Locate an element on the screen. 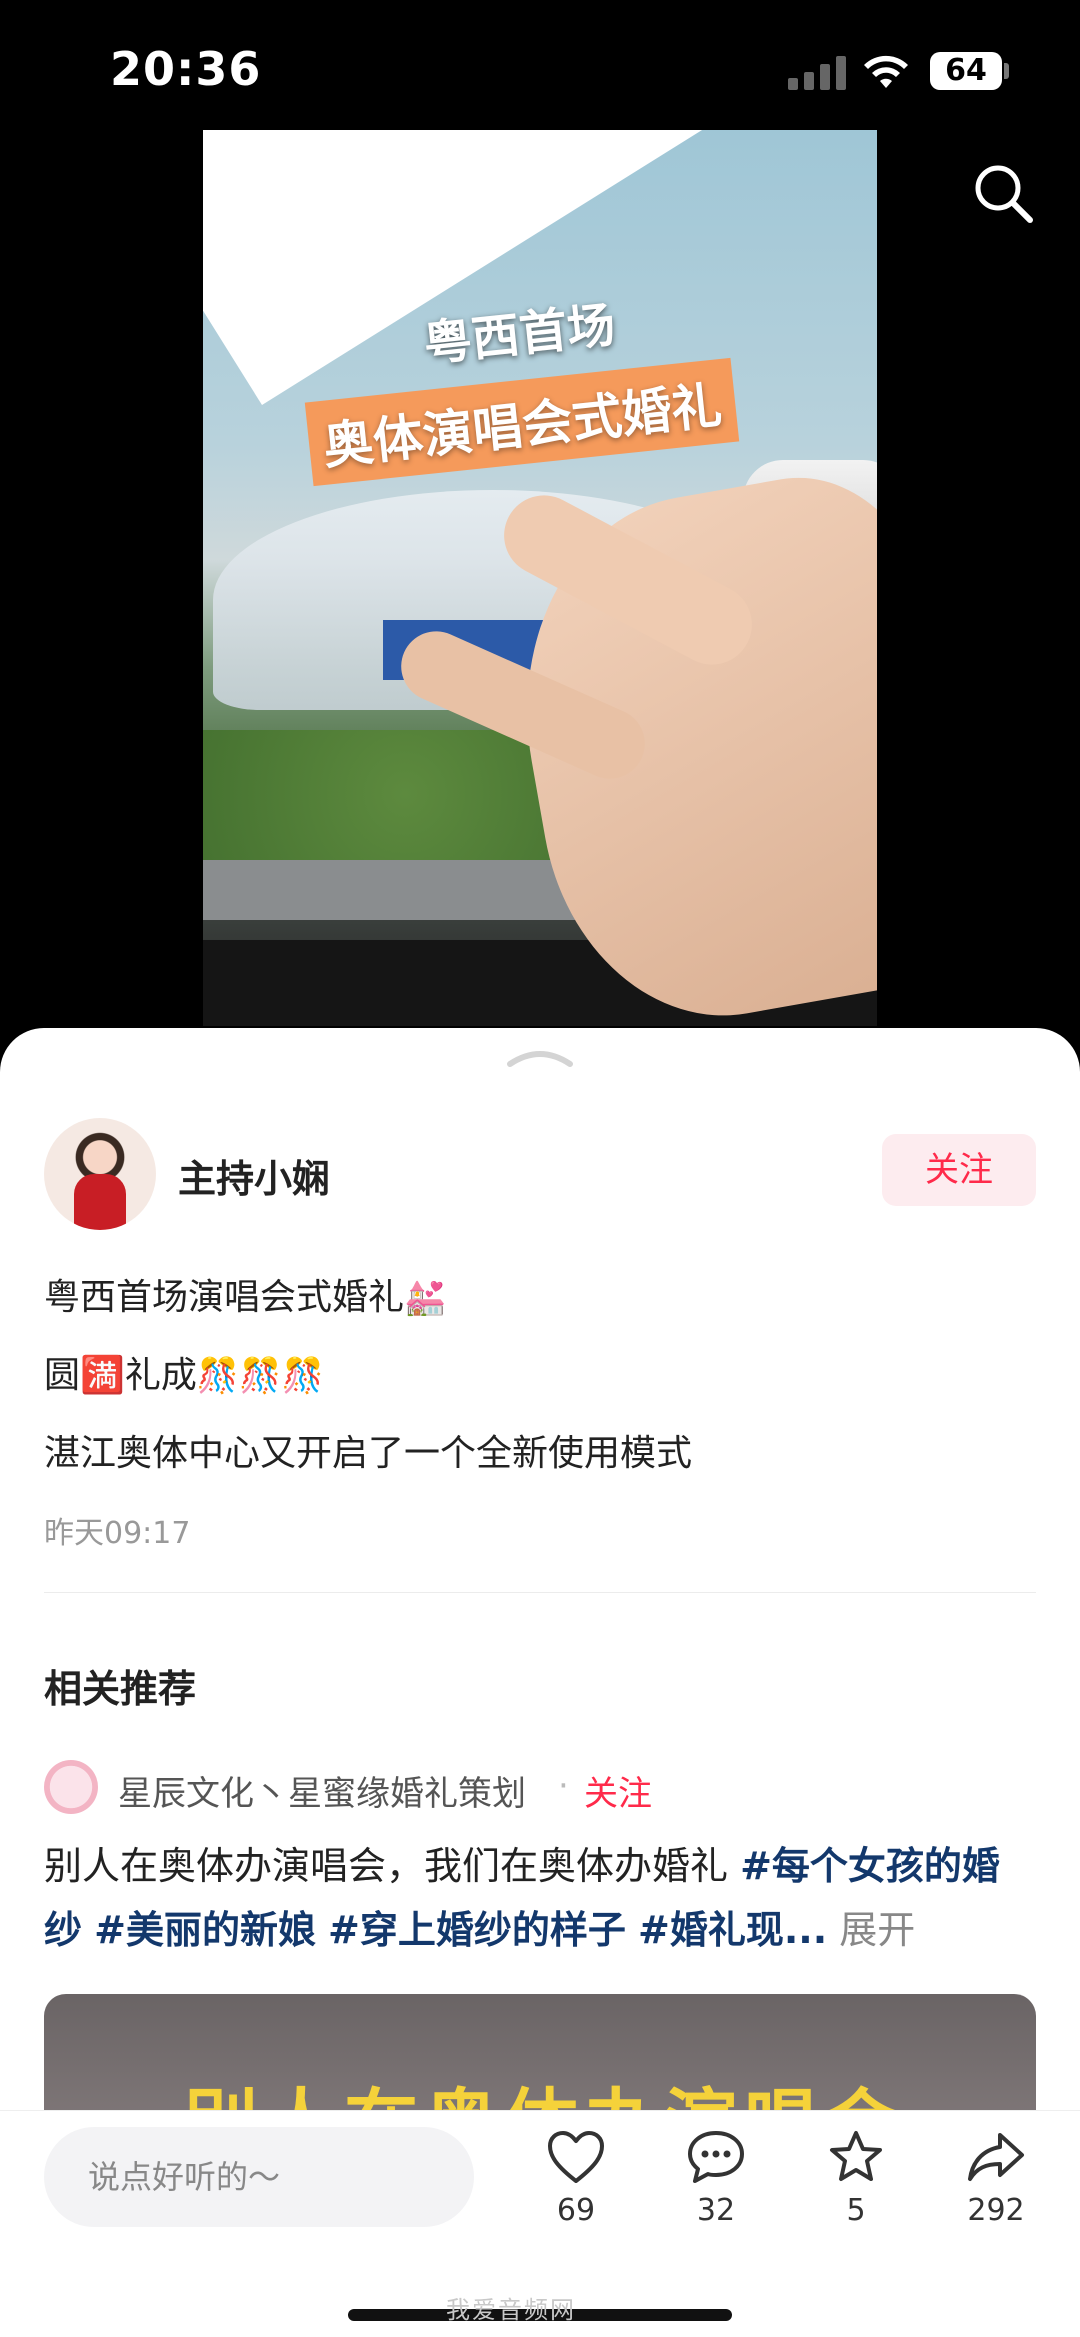 This screenshot has height=2337, width=1080. post-timestamp: 昨天09:17 is located at coordinates (117, 1533).